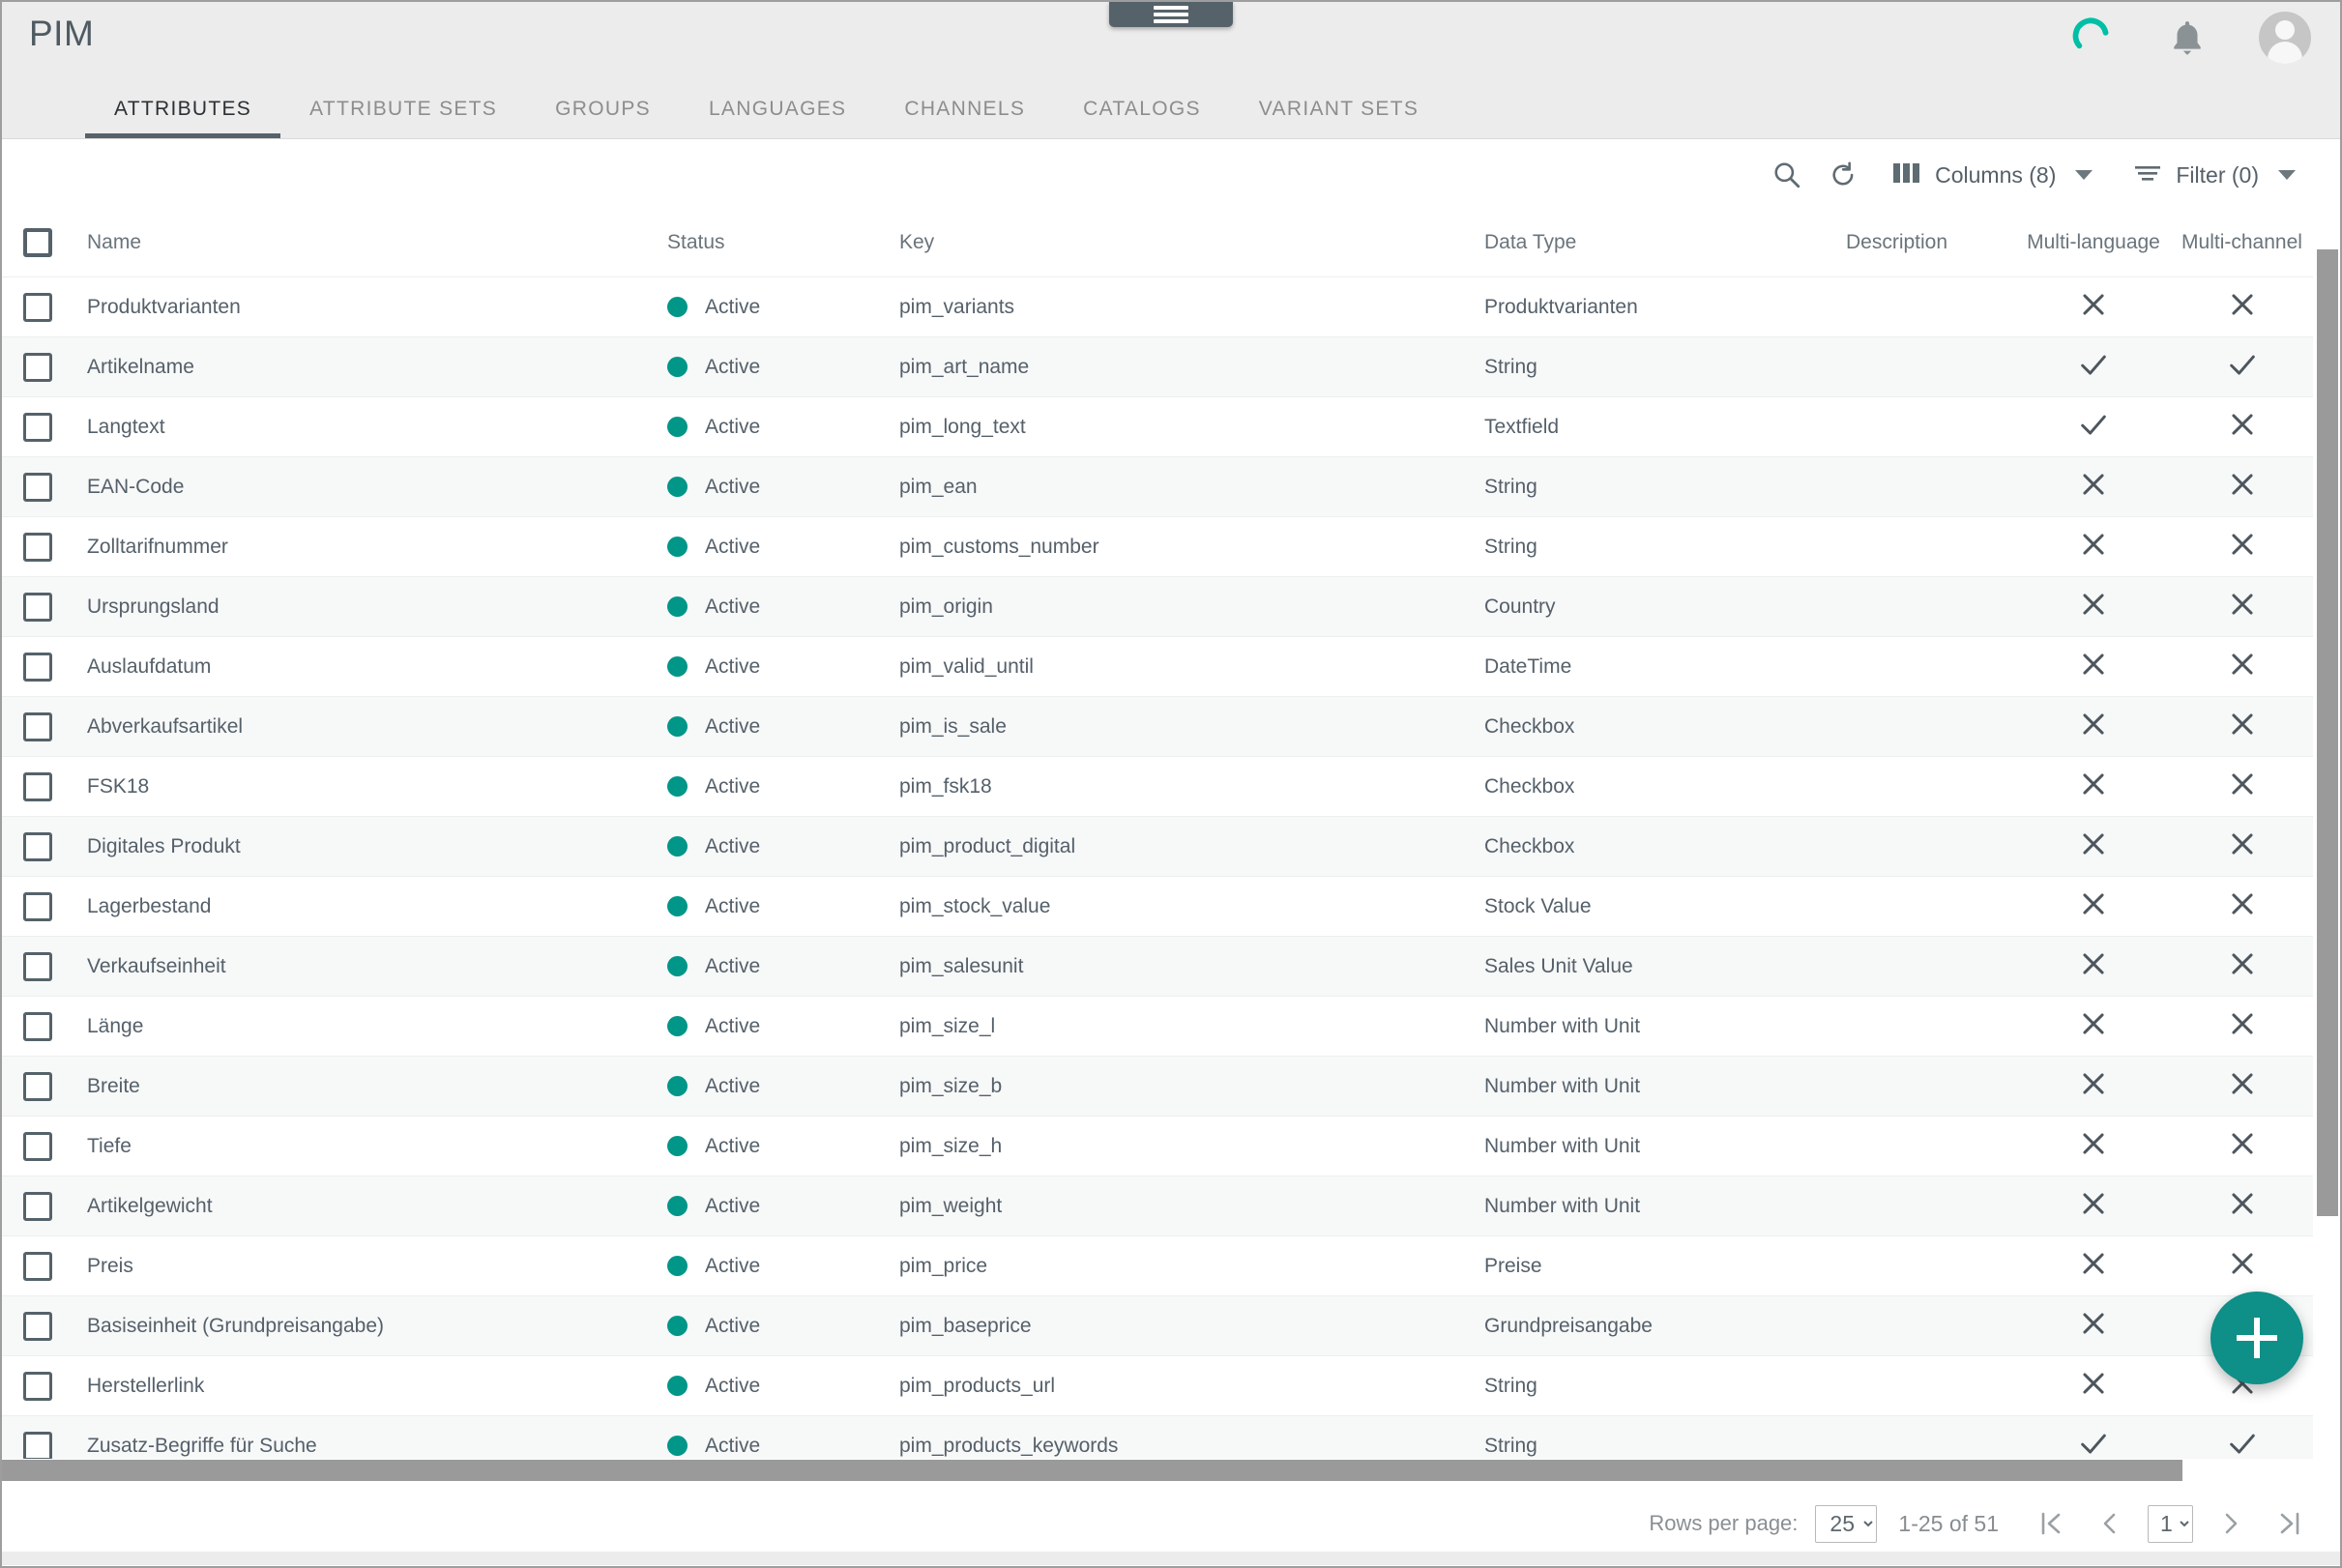  What do you see at coordinates (1157, 366) in the screenshot?
I see `table-row: Artikelname Active pim_art_name String` at bounding box center [1157, 366].